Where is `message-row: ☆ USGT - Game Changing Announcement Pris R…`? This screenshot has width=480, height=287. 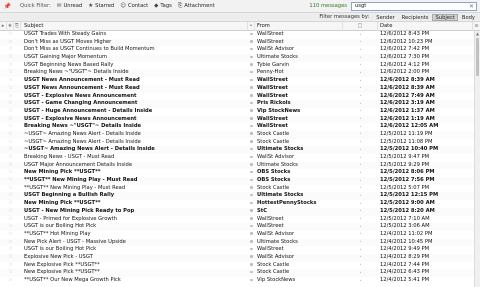 message-row: ☆ USGT - Game Changing Announcement Pris R… is located at coordinates (237, 104).